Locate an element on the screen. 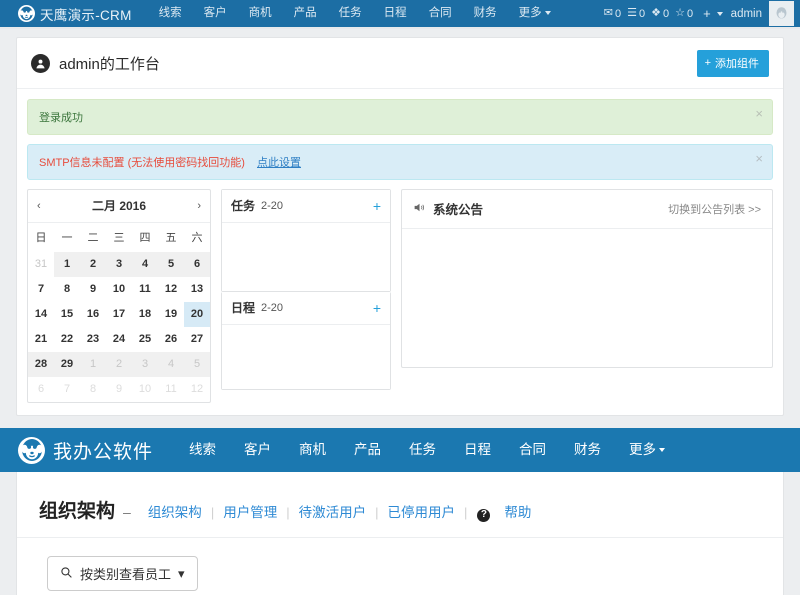 This screenshot has width=800, height=595. star-icon: ☆ is located at coordinates (680, 13).